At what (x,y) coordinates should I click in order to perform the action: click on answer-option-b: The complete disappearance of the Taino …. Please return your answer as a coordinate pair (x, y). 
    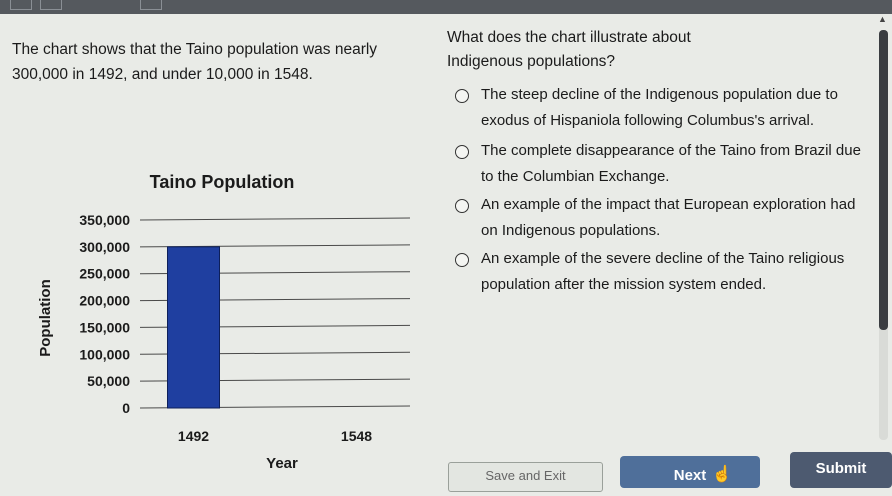
    Looking at the image, I should click on (660, 164).